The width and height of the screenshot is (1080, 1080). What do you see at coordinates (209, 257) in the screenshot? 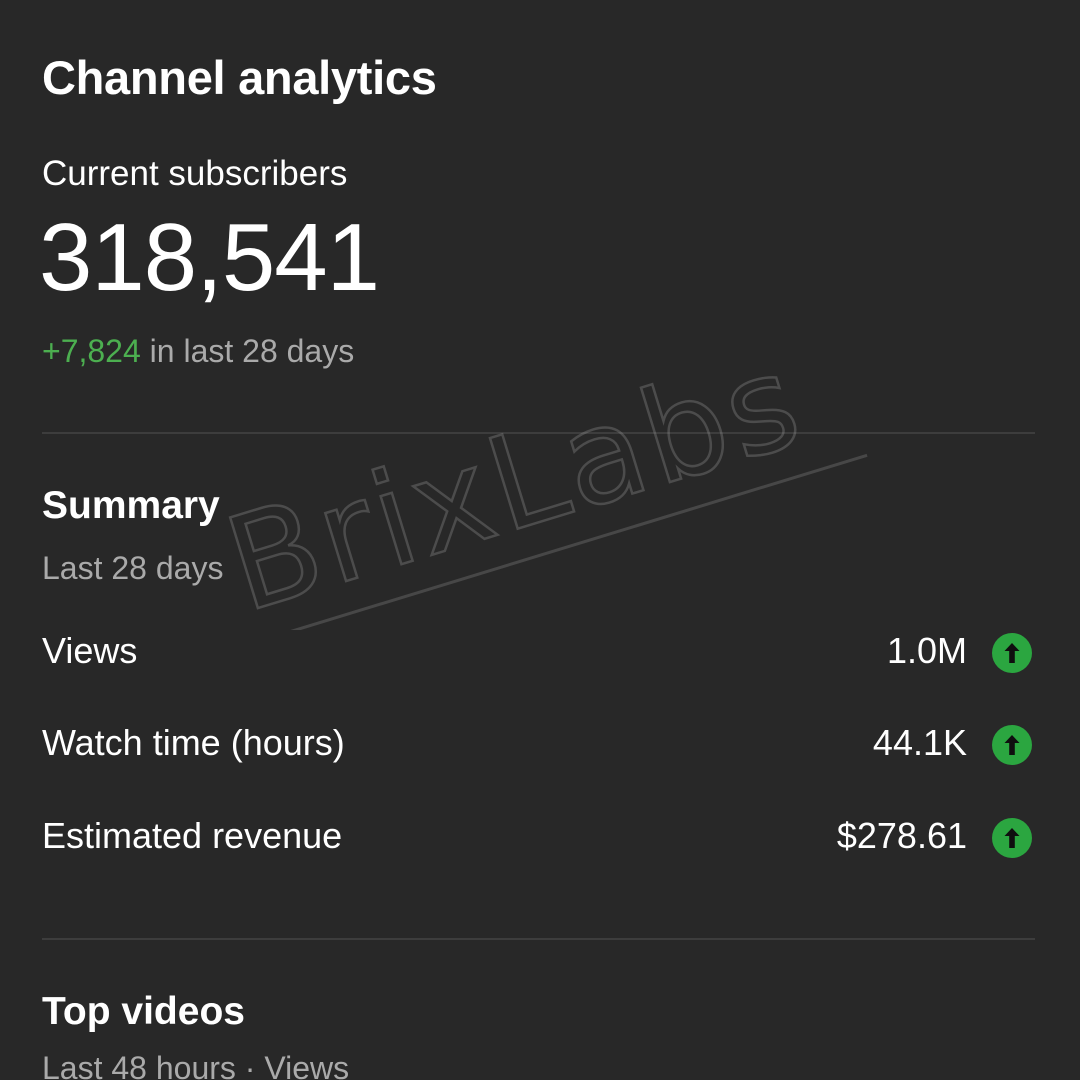
I see `subscribers-count: 318,541` at bounding box center [209, 257].